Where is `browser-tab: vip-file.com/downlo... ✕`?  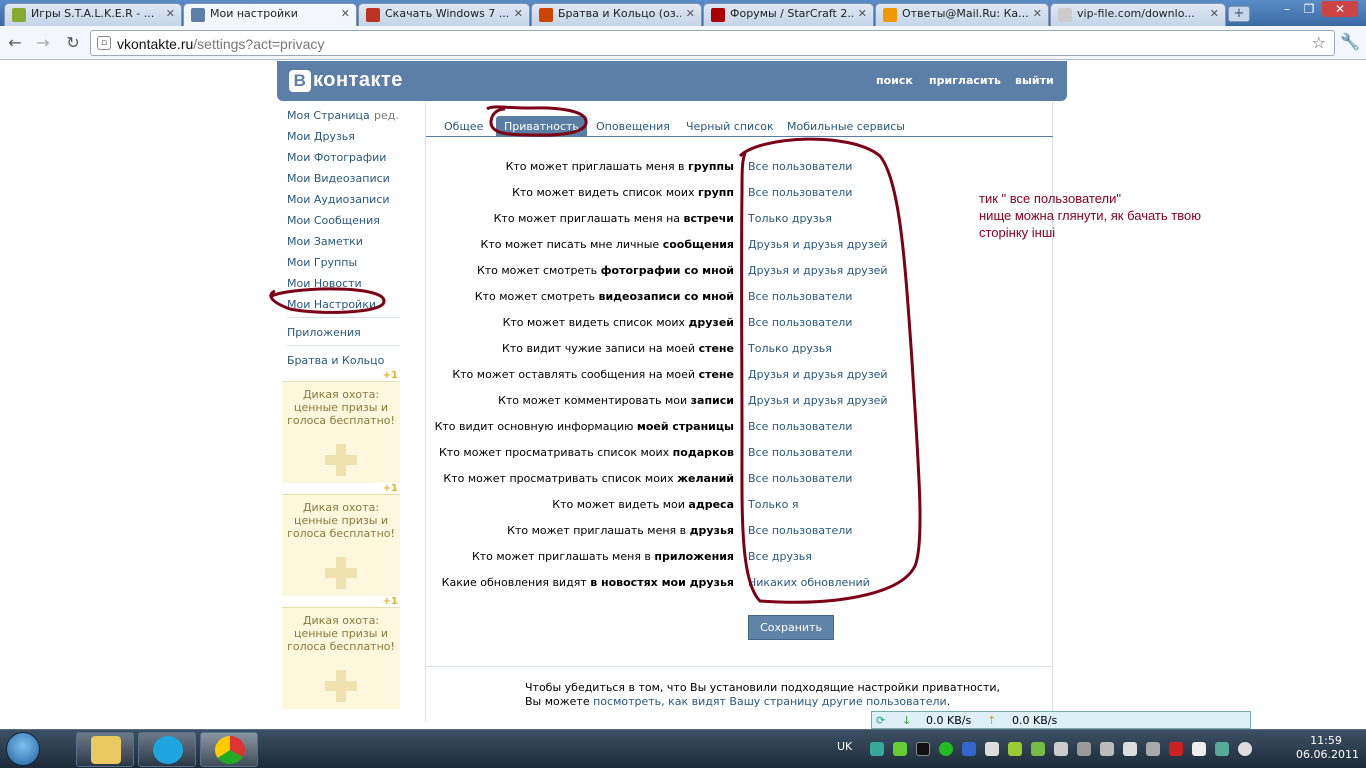
browser-tab: vip-file.com/downlo... ✕ is located at coordinates (1138, 14).